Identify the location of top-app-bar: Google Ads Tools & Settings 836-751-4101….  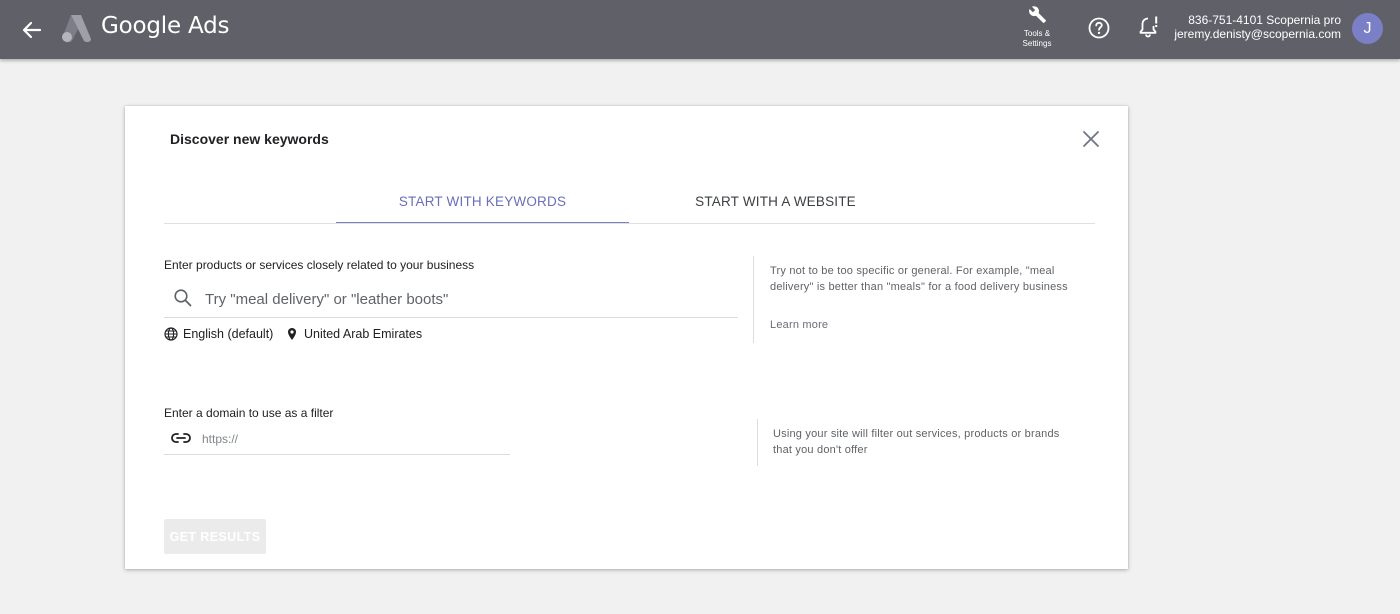
(700, 29).